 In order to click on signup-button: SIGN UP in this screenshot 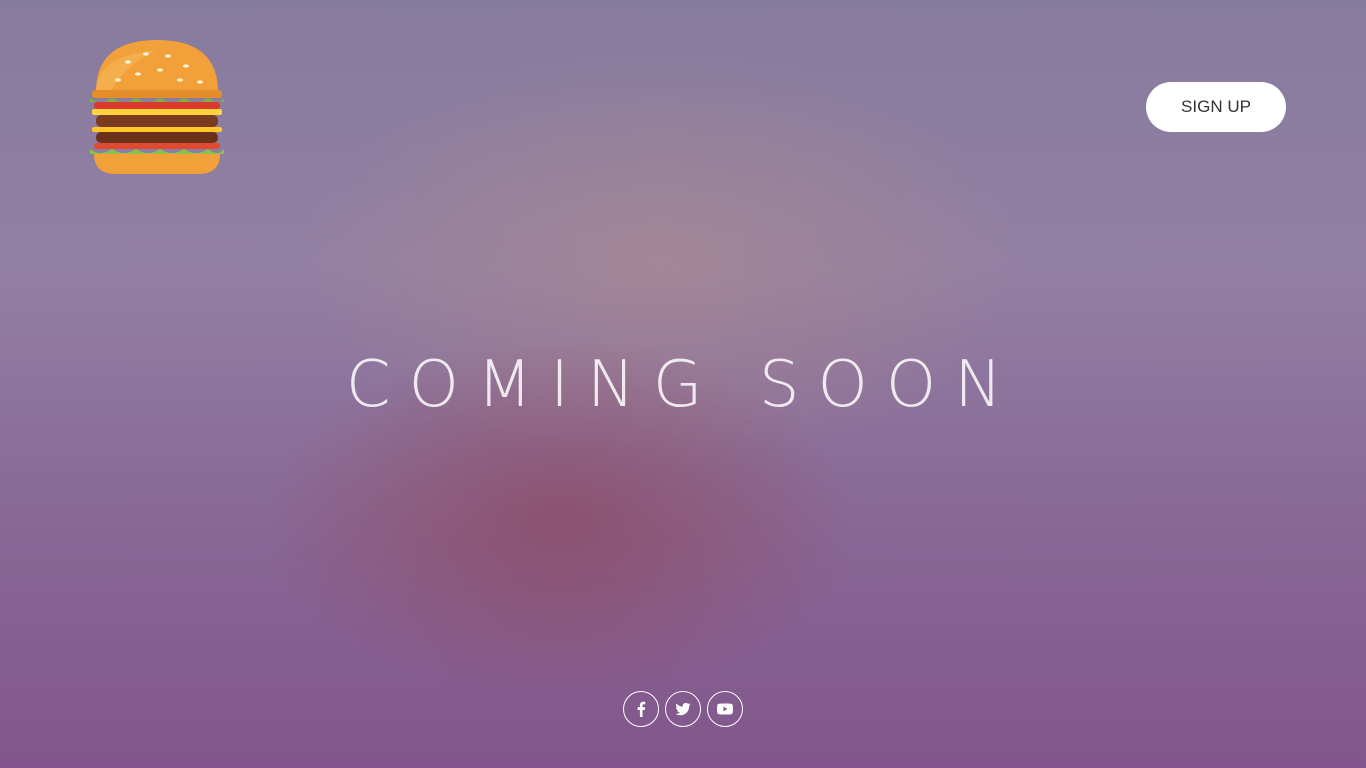, I will do `click(1216, 107)`.